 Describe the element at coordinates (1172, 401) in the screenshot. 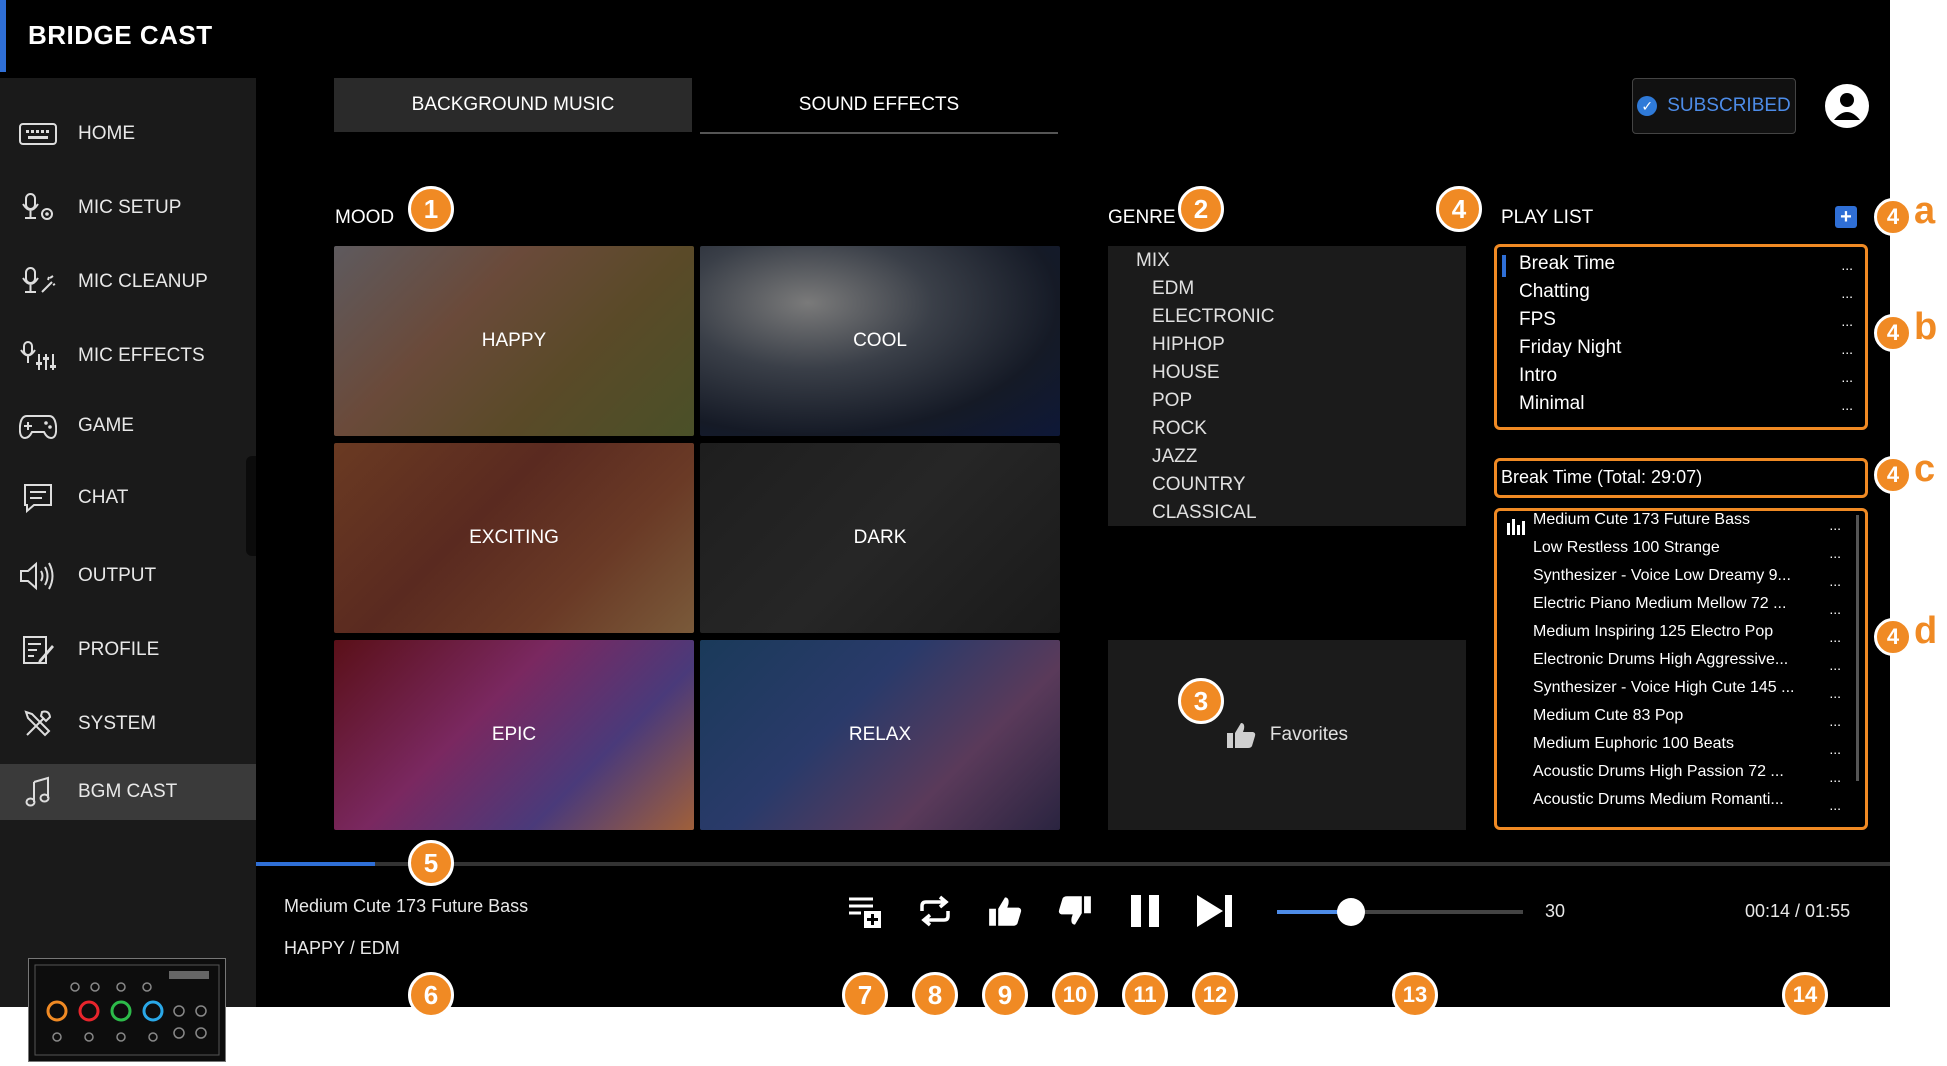

I see `genre-item-pop: POP` at that location.